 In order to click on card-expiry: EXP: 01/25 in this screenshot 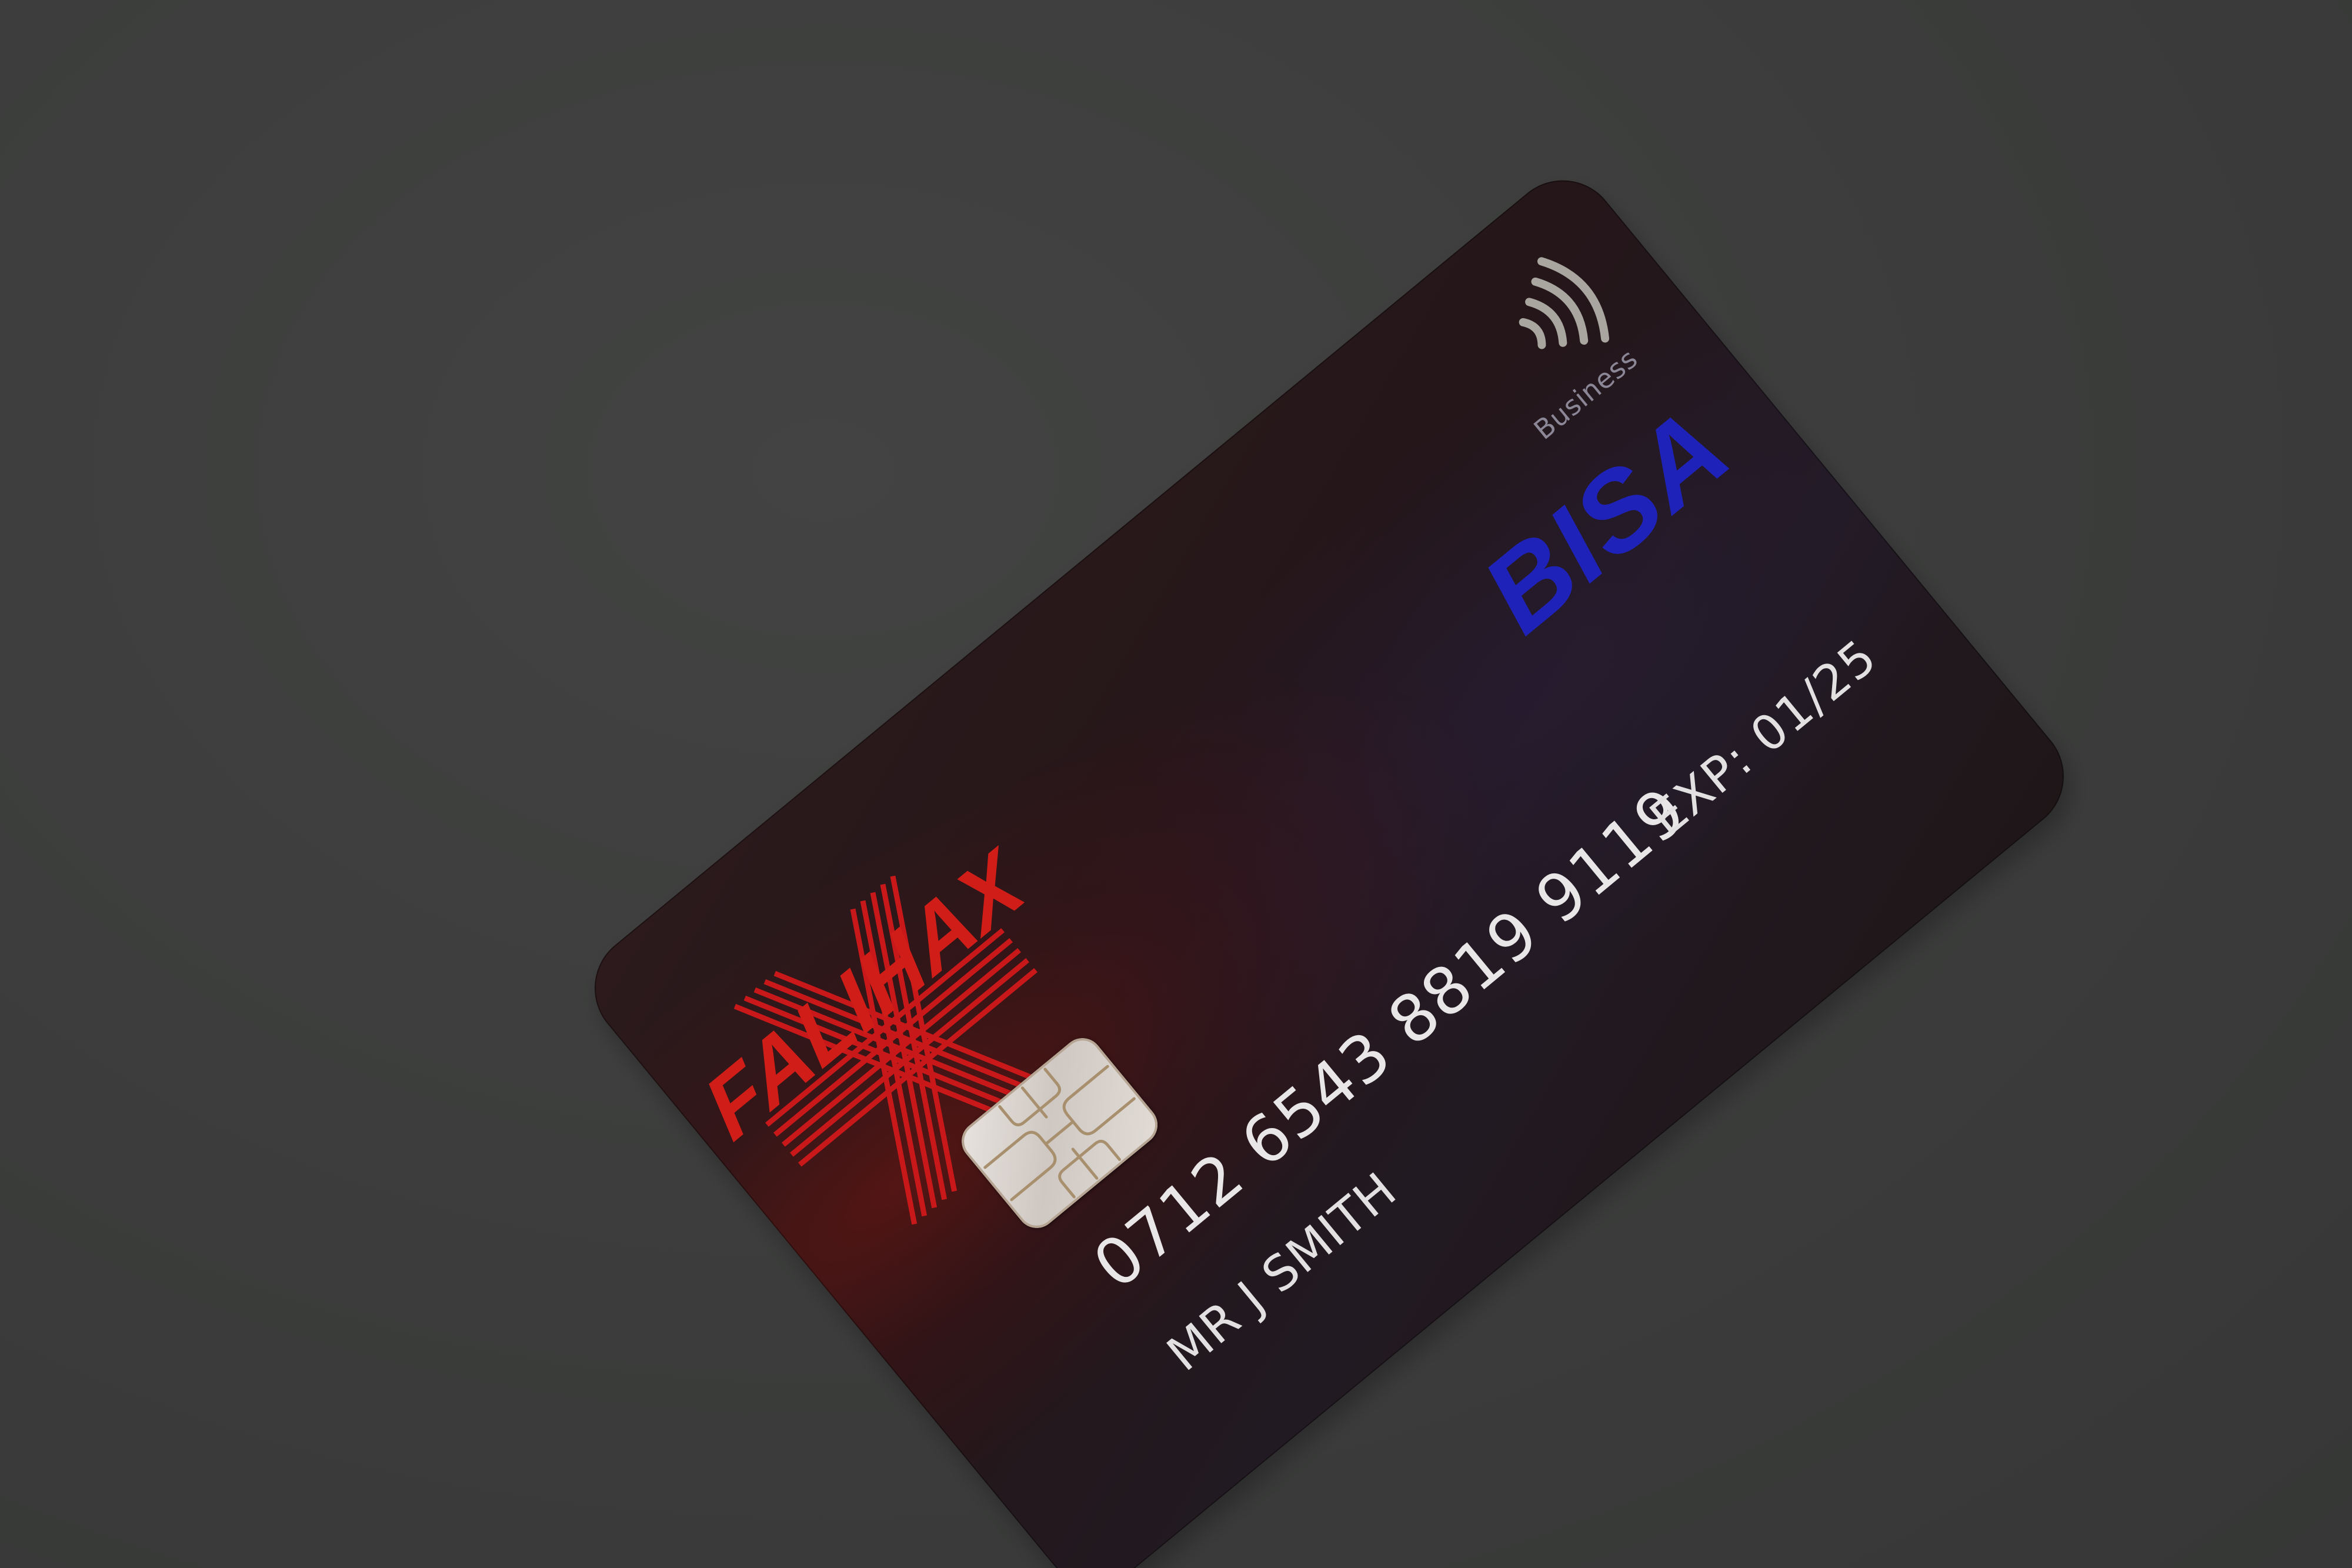, I will do `click(1764, 738)`.